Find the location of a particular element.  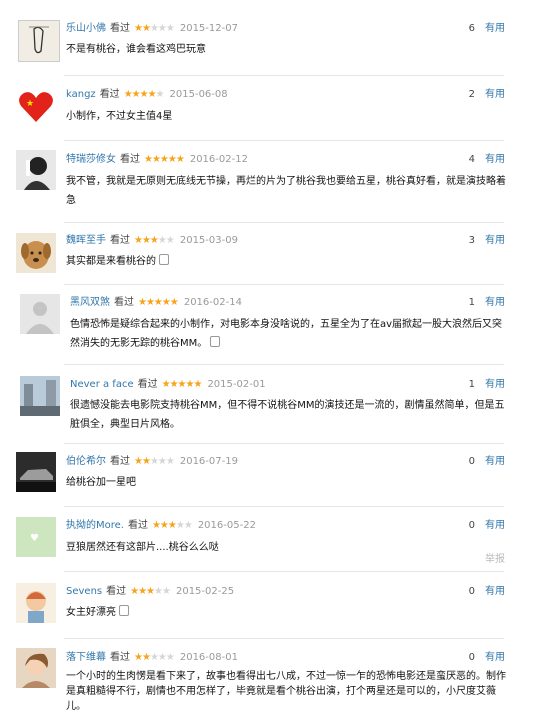

review-date: 2015-02-01 is located at coordinates (236, 384).